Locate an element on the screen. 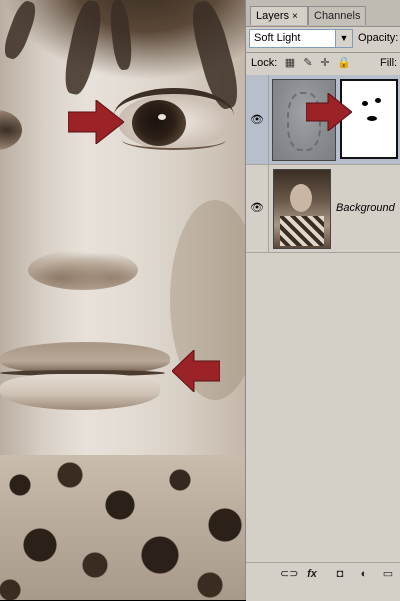 This screenshot has height=601, width=400. layer-row-adjust: 👁 is located at coordinates (323, 120).